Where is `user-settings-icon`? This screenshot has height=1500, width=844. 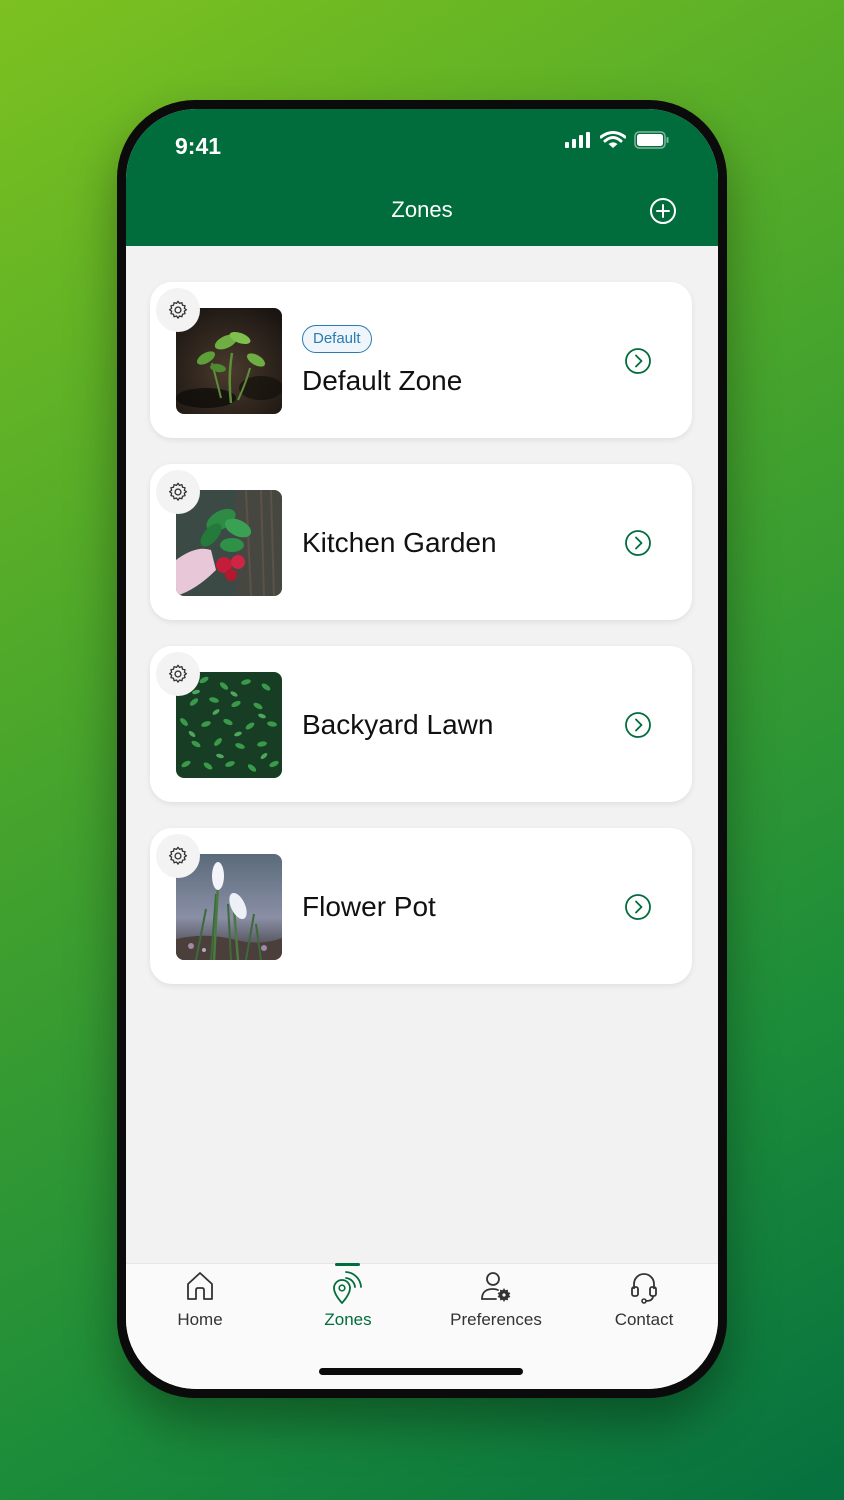 user-settings-icon is located at coordinates (496, 1287).